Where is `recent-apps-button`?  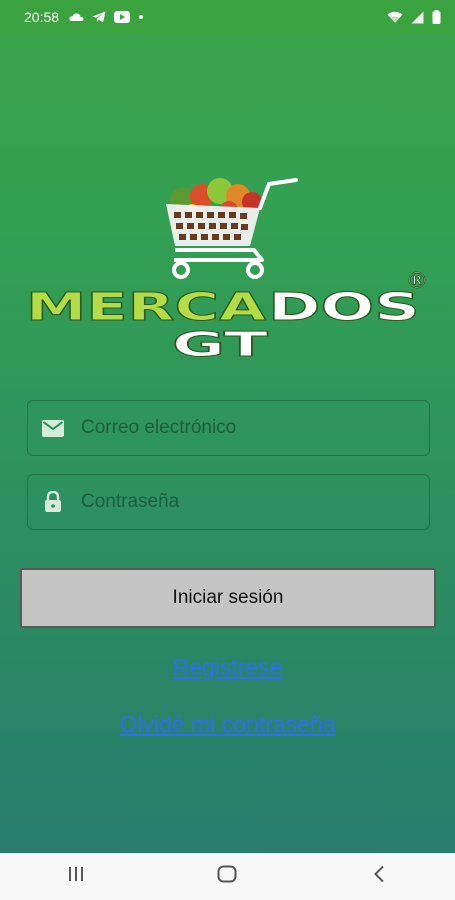
recent-apps-button is located at coordinates (76, 877).